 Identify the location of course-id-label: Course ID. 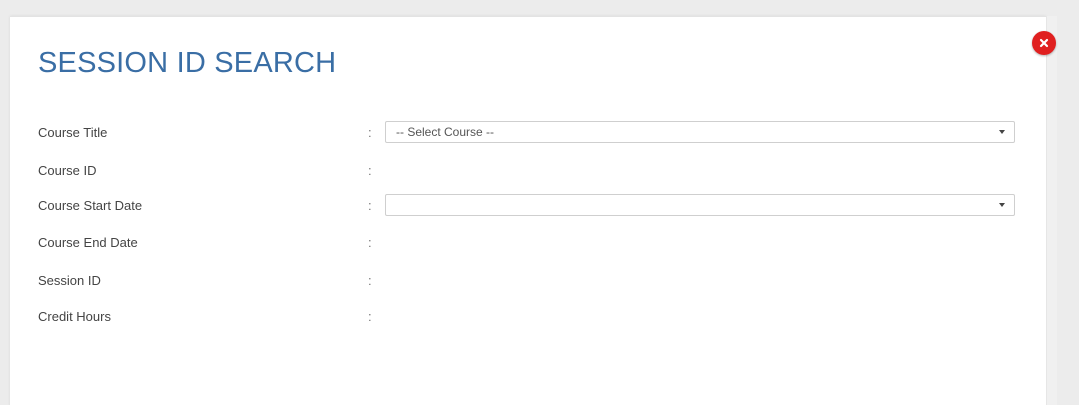
(67, 170).